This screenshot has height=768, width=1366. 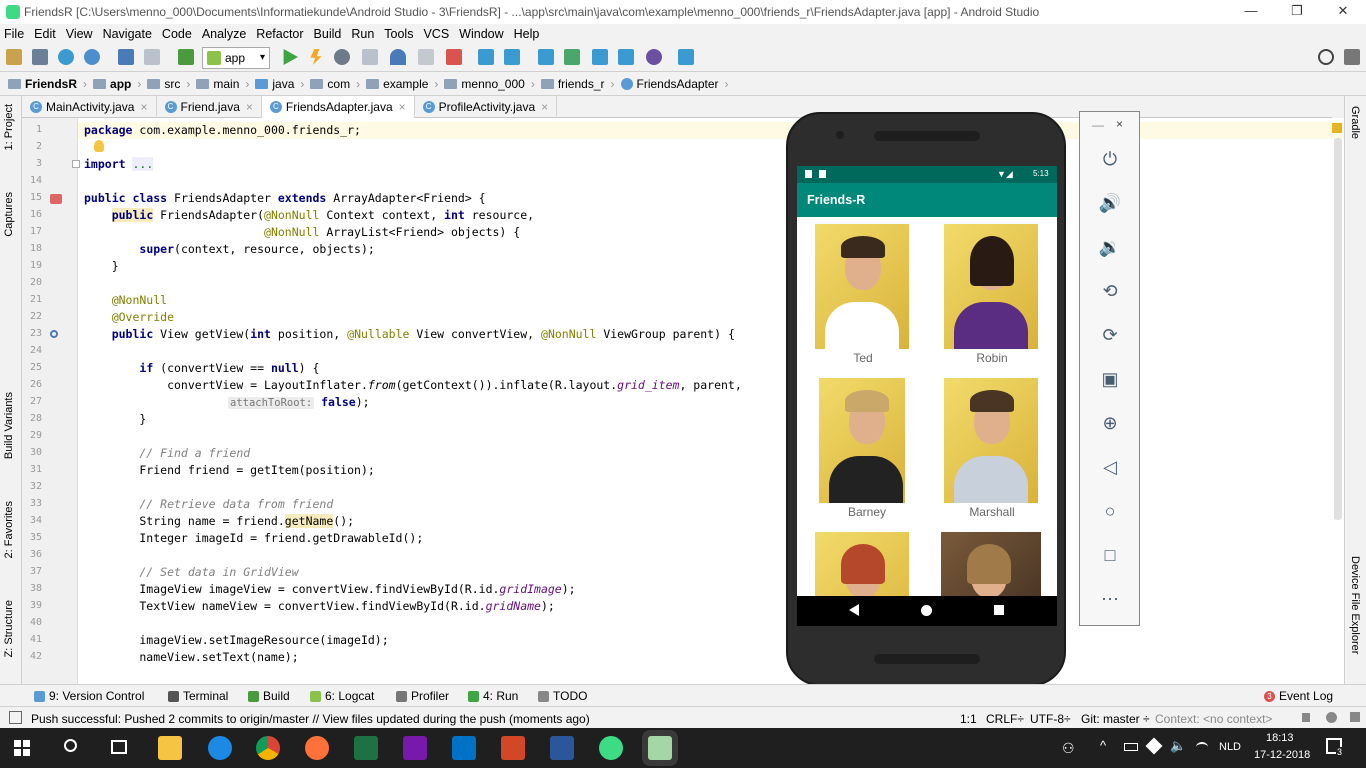 I want to click on save-icon, so click(x=40, y=57).